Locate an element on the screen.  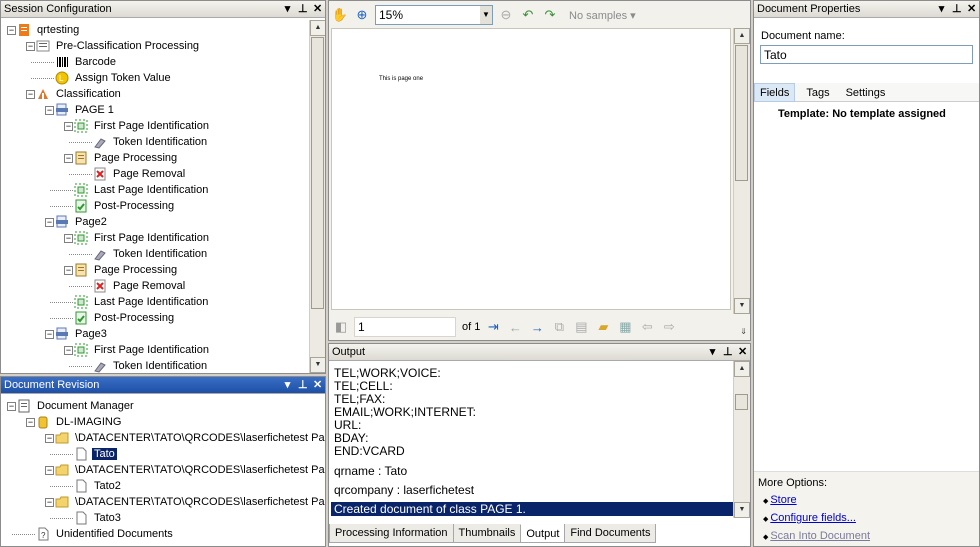
tree-node: Tato2 is located at coordinates (98, 486).